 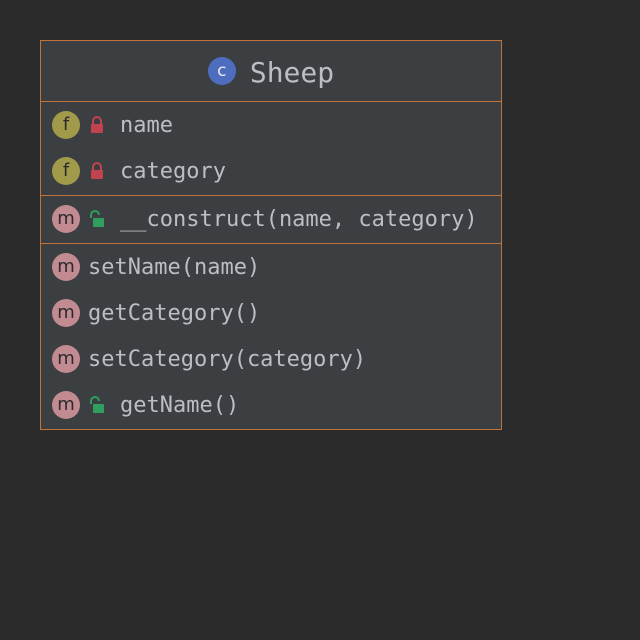 I want to click on method-label: setName(name), so click(x=174, y=267).